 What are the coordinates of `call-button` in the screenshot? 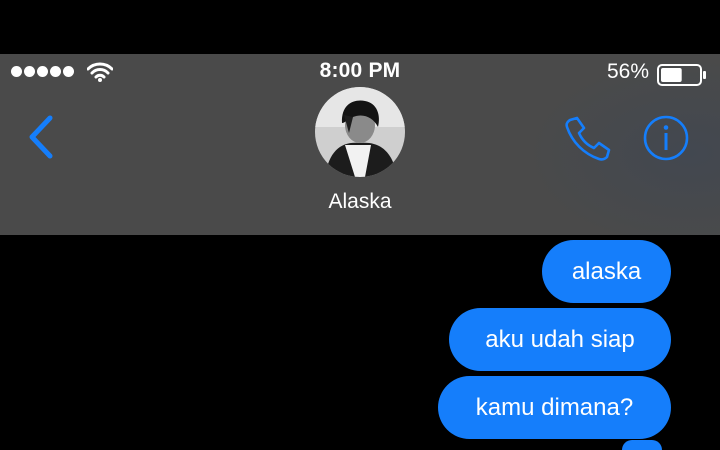 It's located at (587, 138).